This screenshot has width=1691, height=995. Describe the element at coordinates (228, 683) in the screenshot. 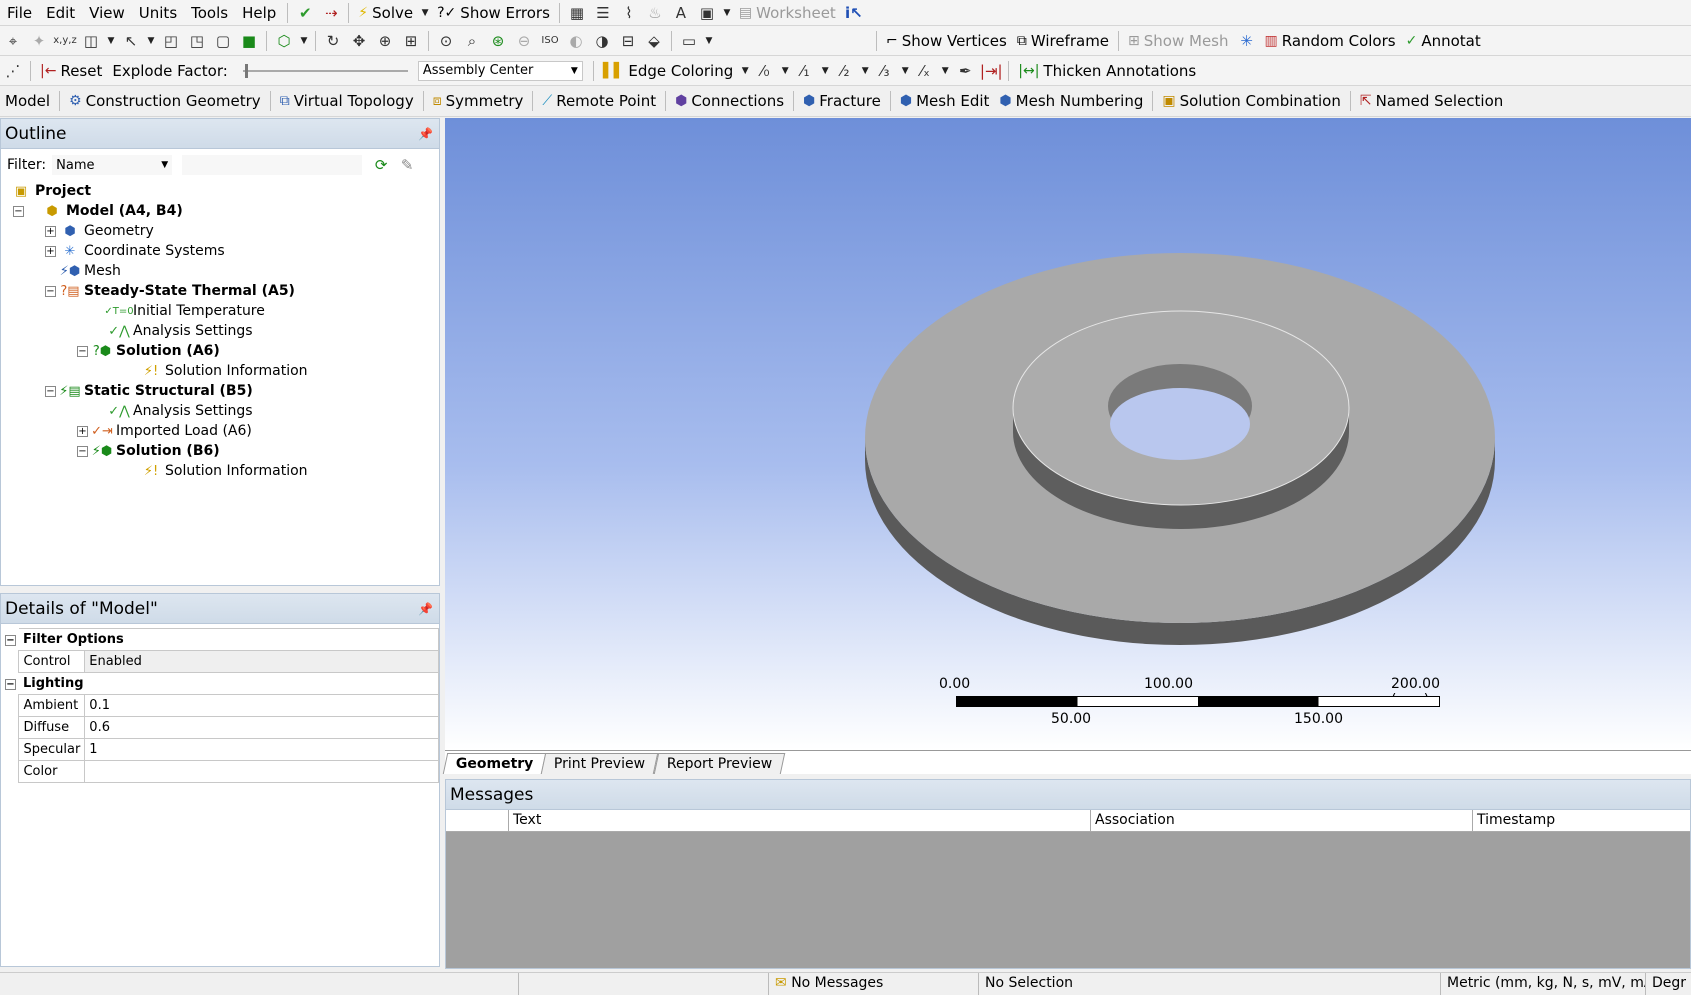

I see `group-lighting: Lighting` at that location.